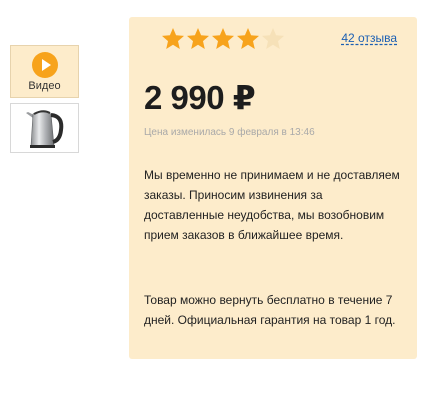 This screenshot has height=403, width=433. I want to click on product-thumbnail, so click(44, 128).